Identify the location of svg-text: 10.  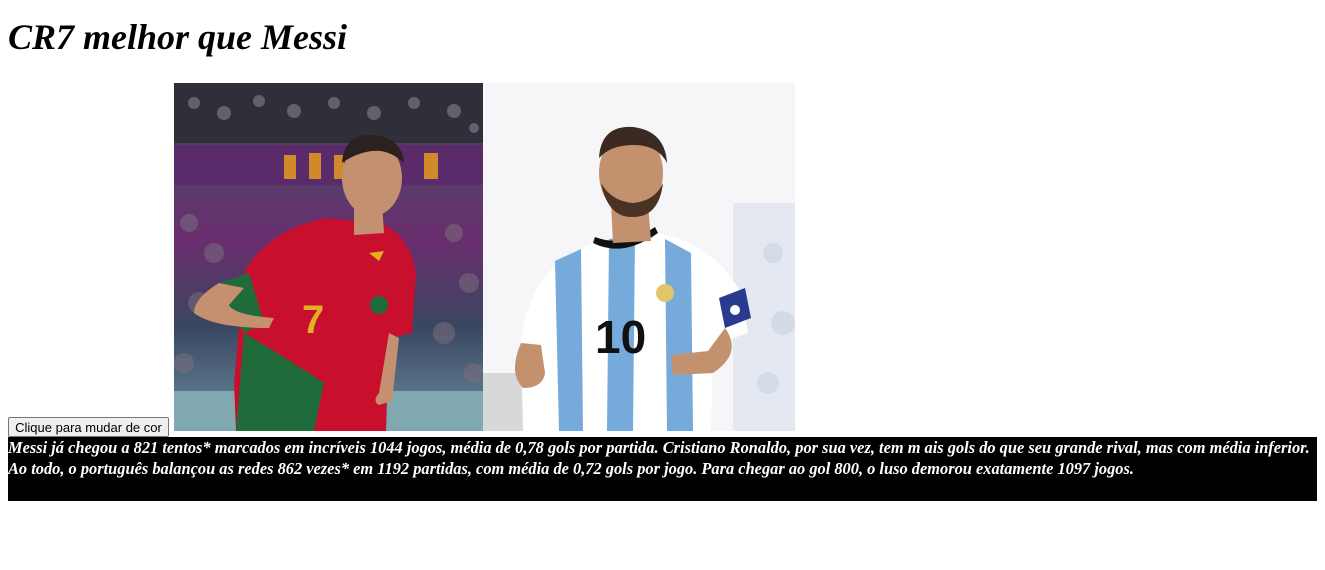
(620, 337).